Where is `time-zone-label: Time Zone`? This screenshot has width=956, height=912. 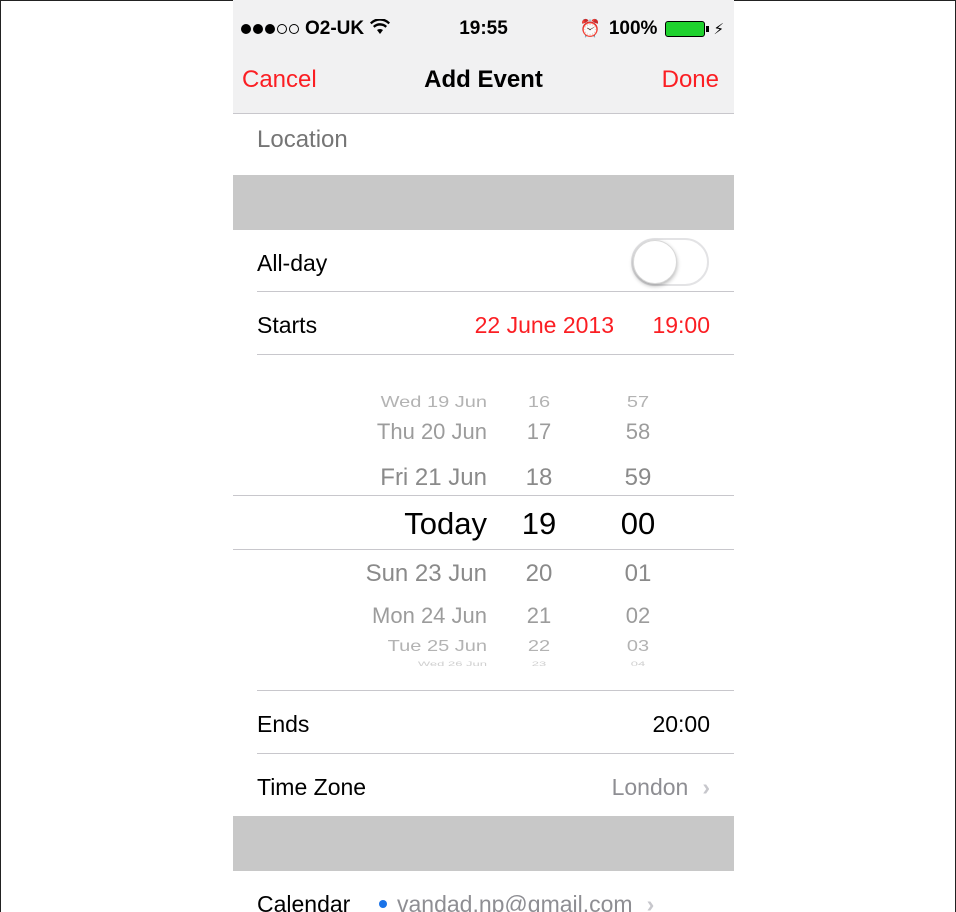
time-zone-label: Time Zone is located at coordinates (312, 787).